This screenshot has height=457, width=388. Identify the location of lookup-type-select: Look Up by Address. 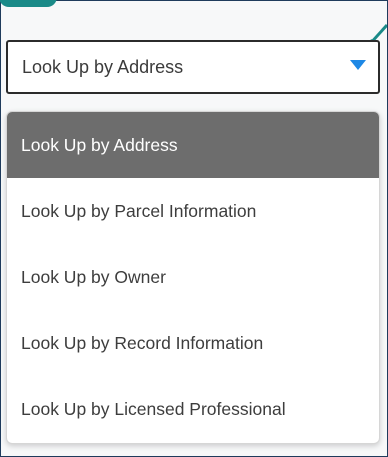
(193, 67).